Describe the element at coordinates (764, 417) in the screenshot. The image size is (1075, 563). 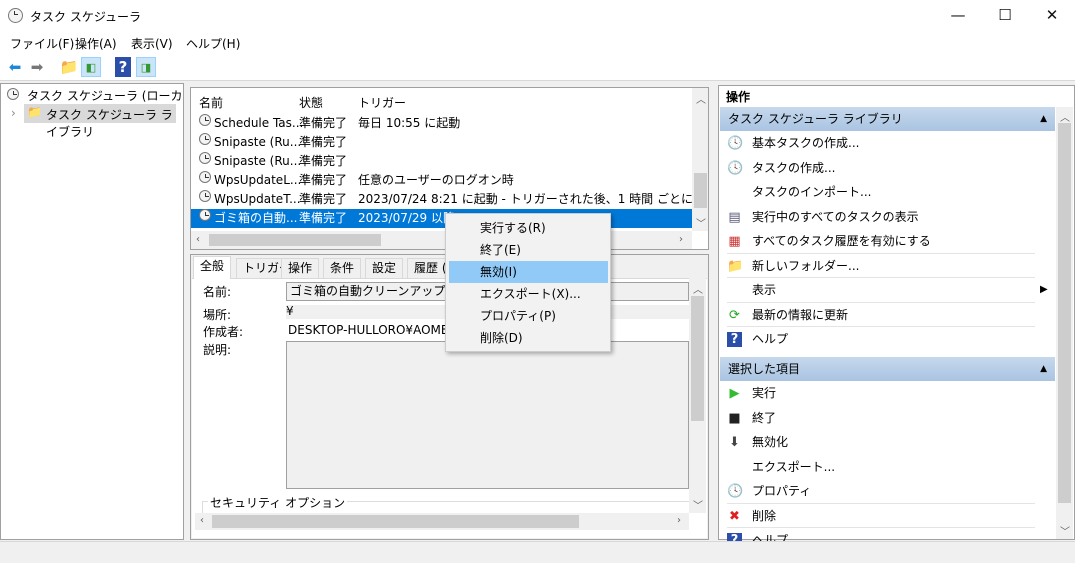
I see `action-label: 終了` at that location.